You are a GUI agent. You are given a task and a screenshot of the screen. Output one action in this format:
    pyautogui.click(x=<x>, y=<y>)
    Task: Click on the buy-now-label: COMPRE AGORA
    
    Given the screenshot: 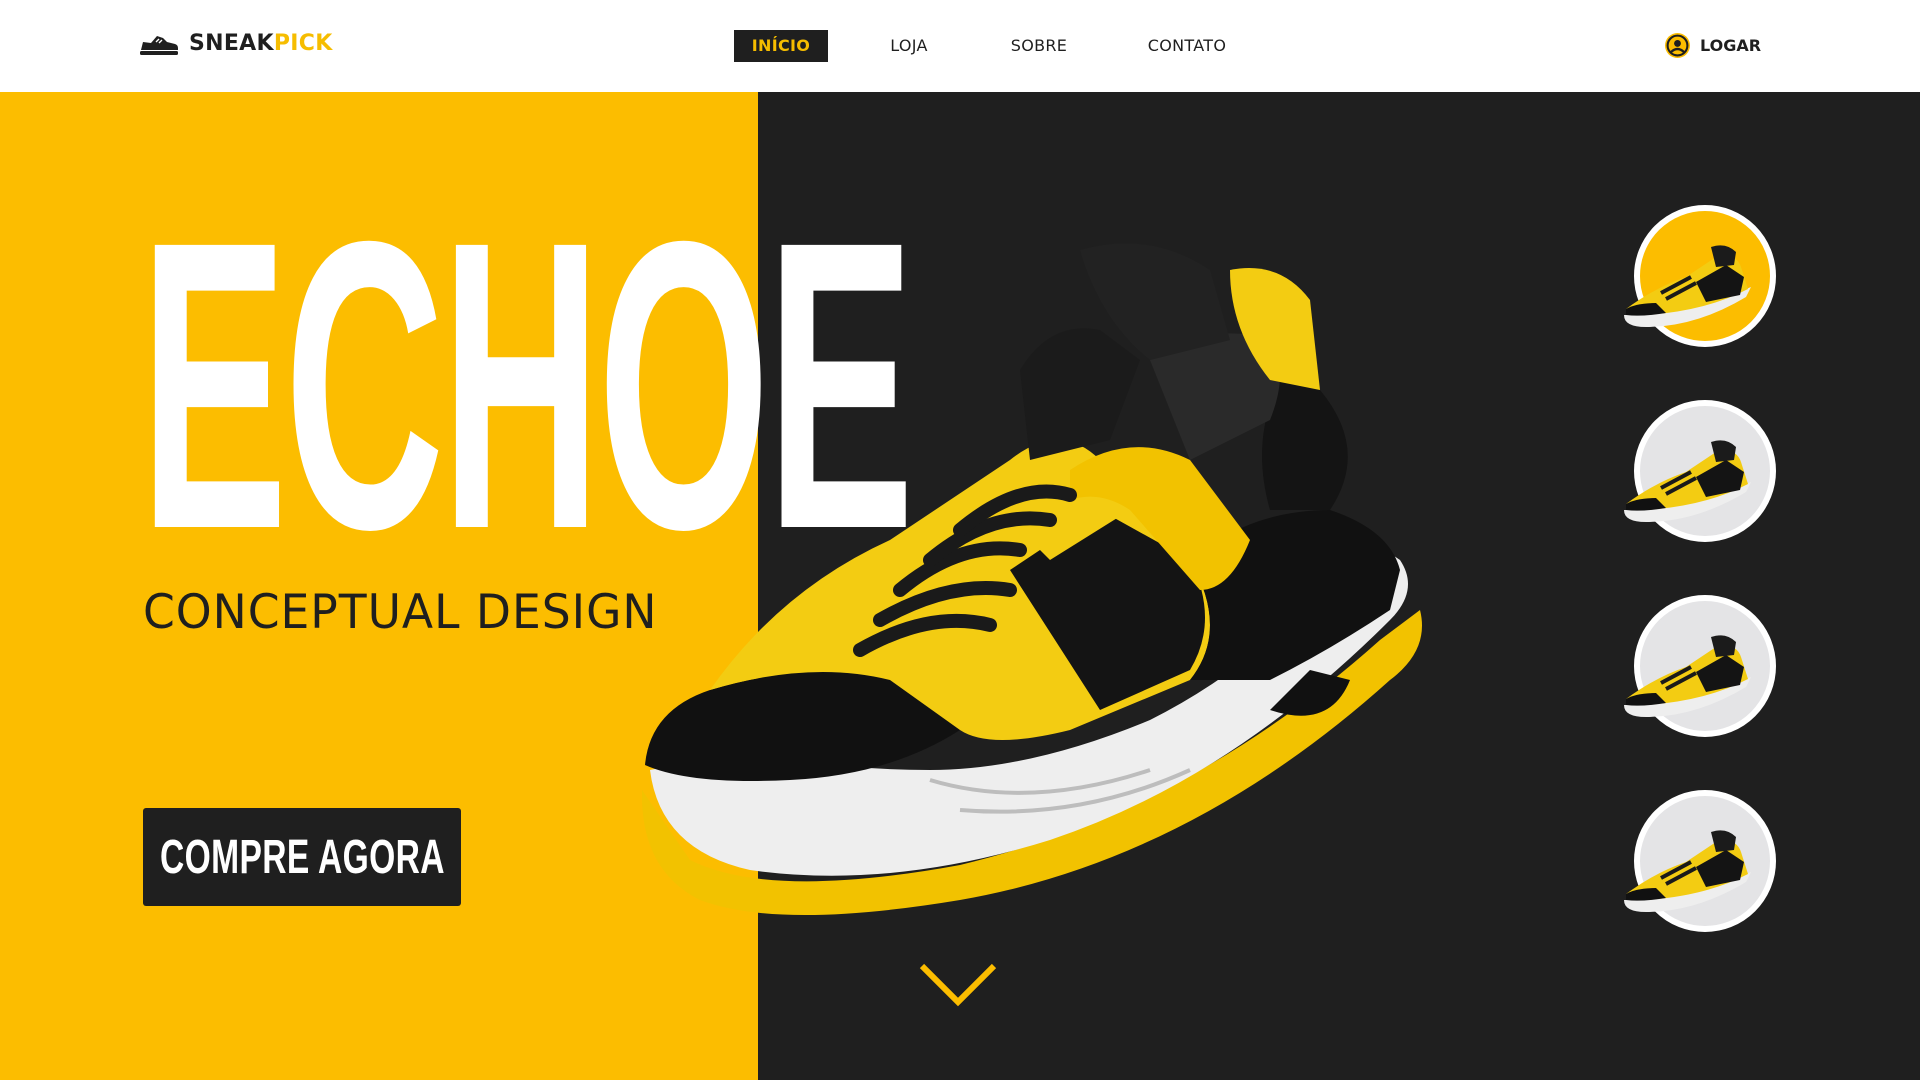 What is the action you would take?
    pyautogui.click(x=302, y=857)
    